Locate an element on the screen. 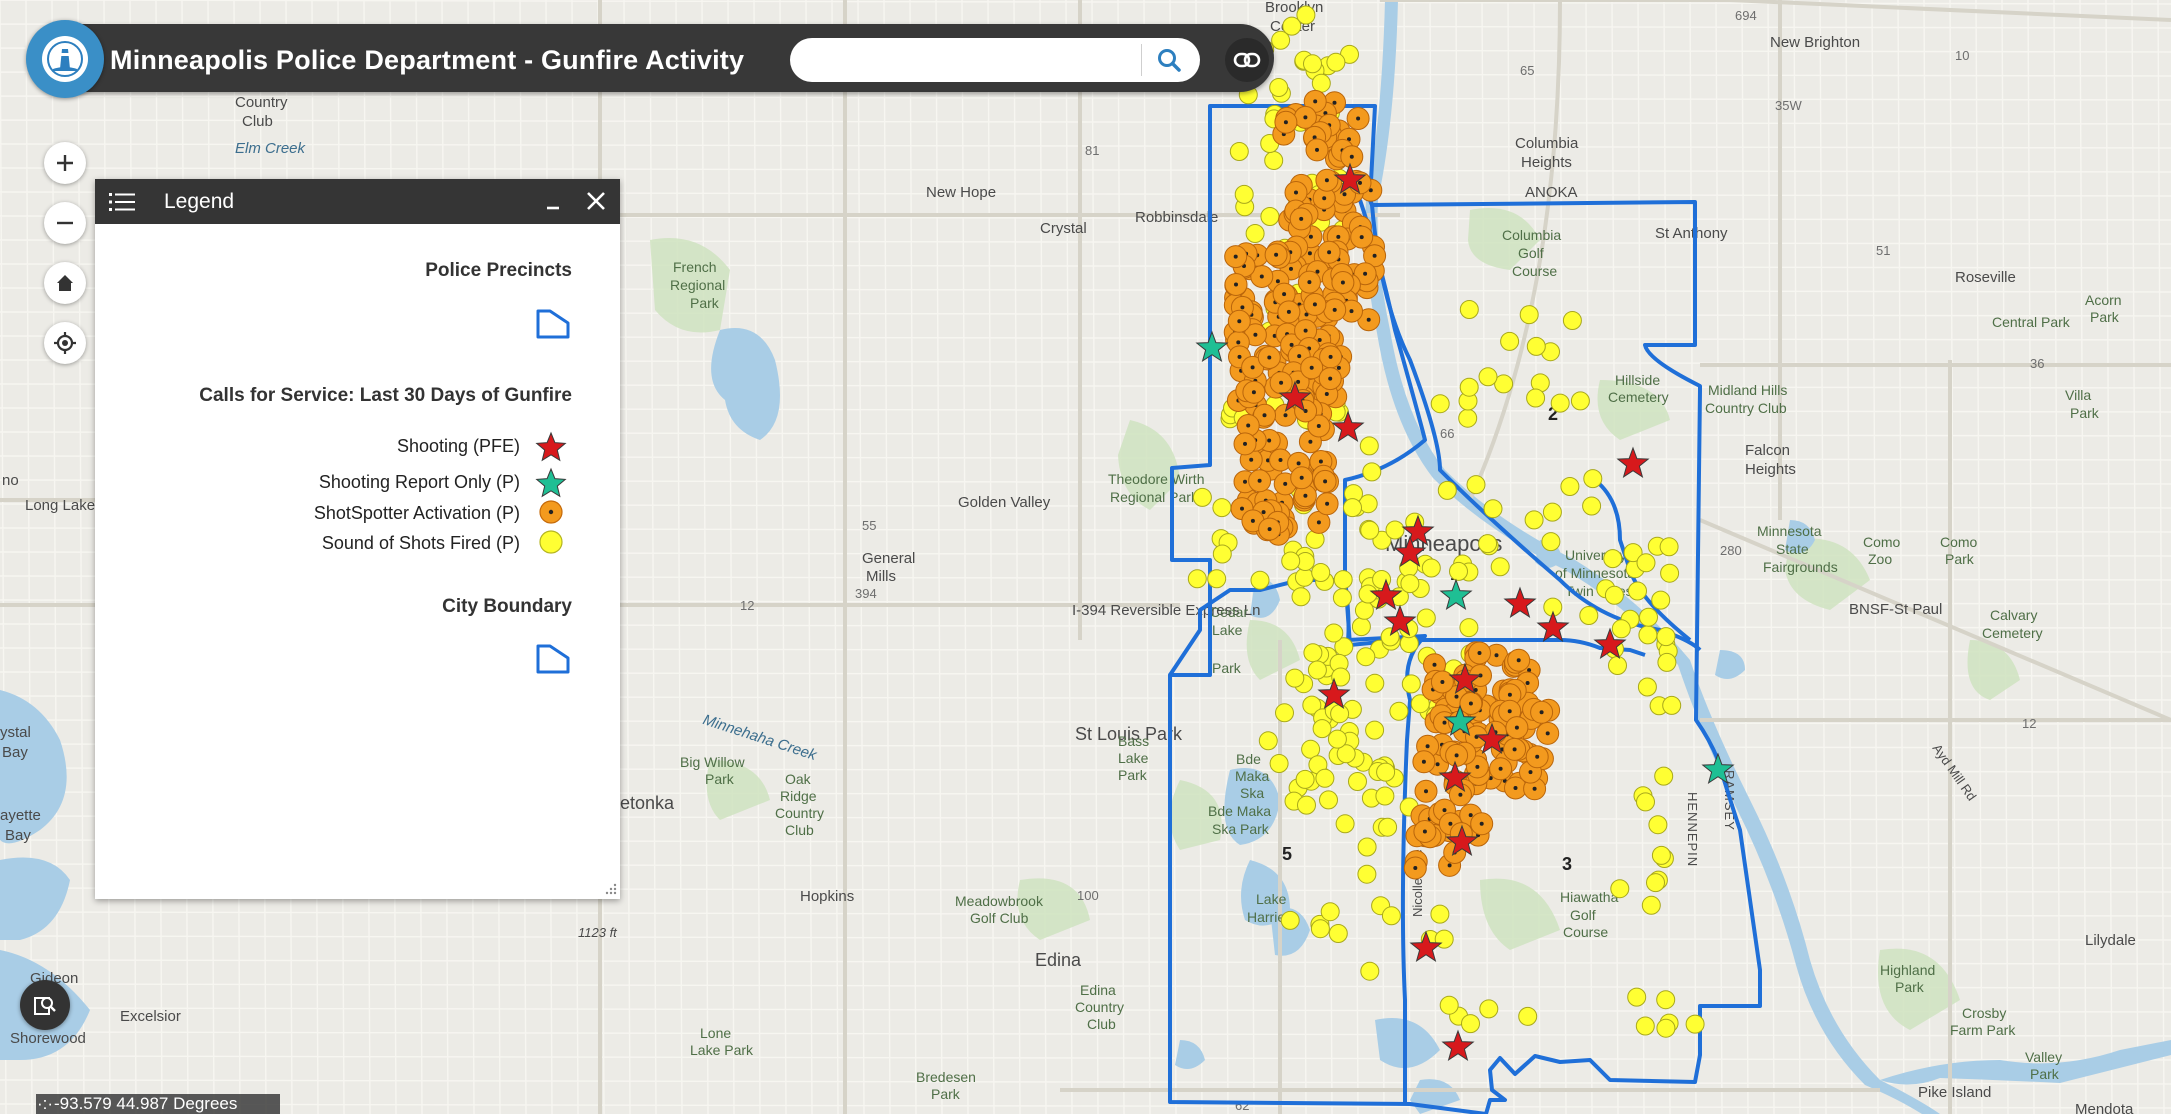 The height and width of the screenshot is (1114, 2171). app-logo is located at coordinates (65, 59).